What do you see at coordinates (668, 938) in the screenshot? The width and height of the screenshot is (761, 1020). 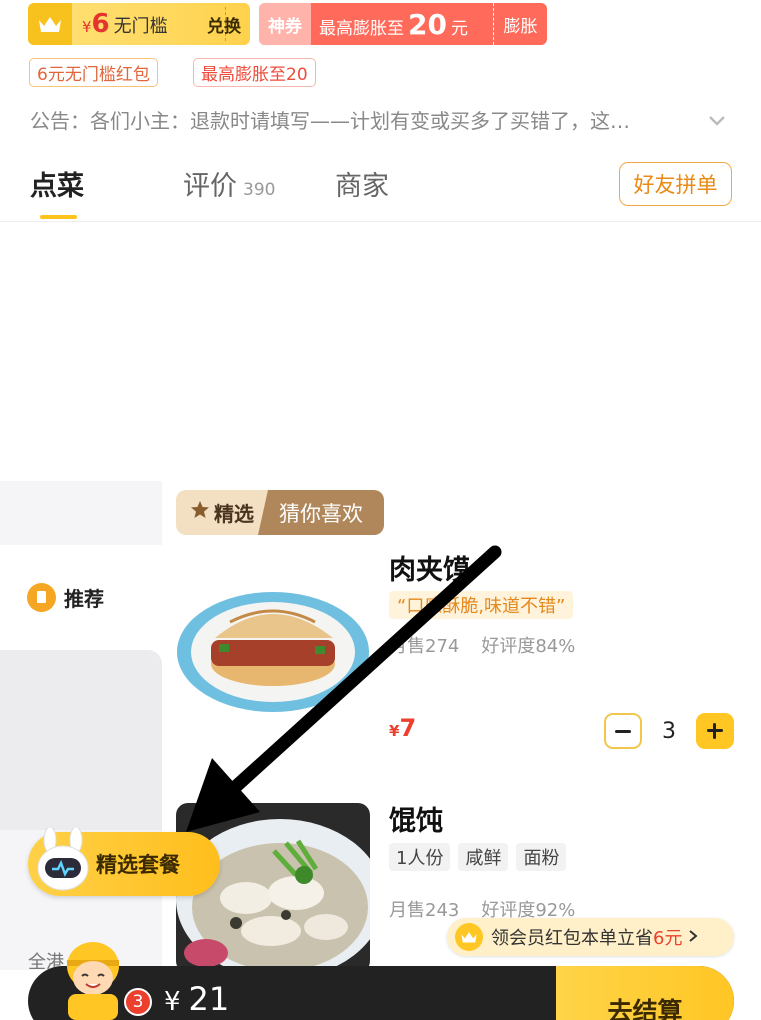 I see `banner-amount: 6元` at bounding box center [668, 938].